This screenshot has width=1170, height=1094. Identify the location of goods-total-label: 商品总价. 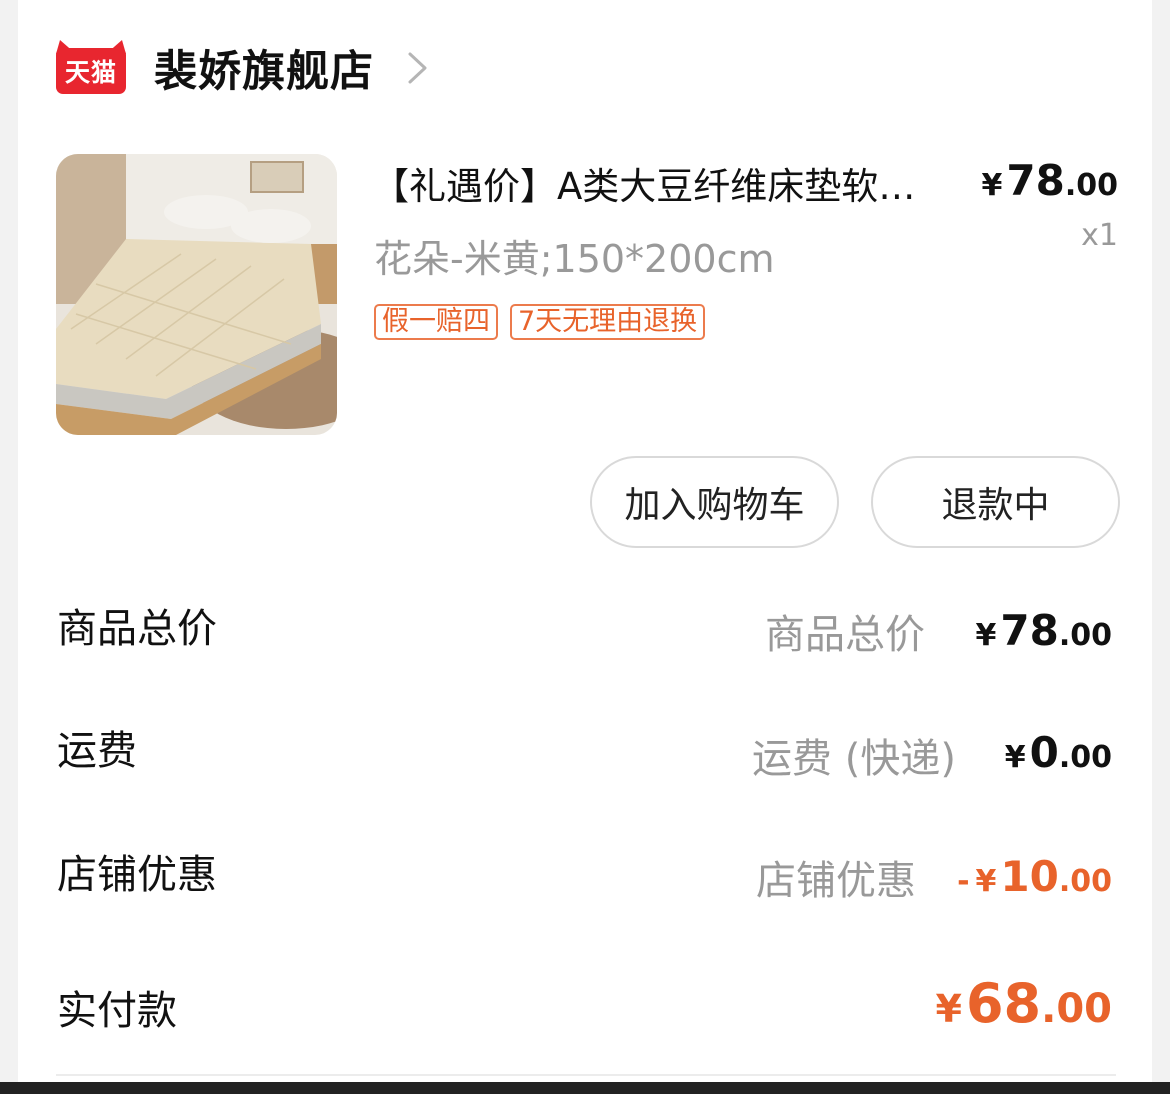
(137, 629).